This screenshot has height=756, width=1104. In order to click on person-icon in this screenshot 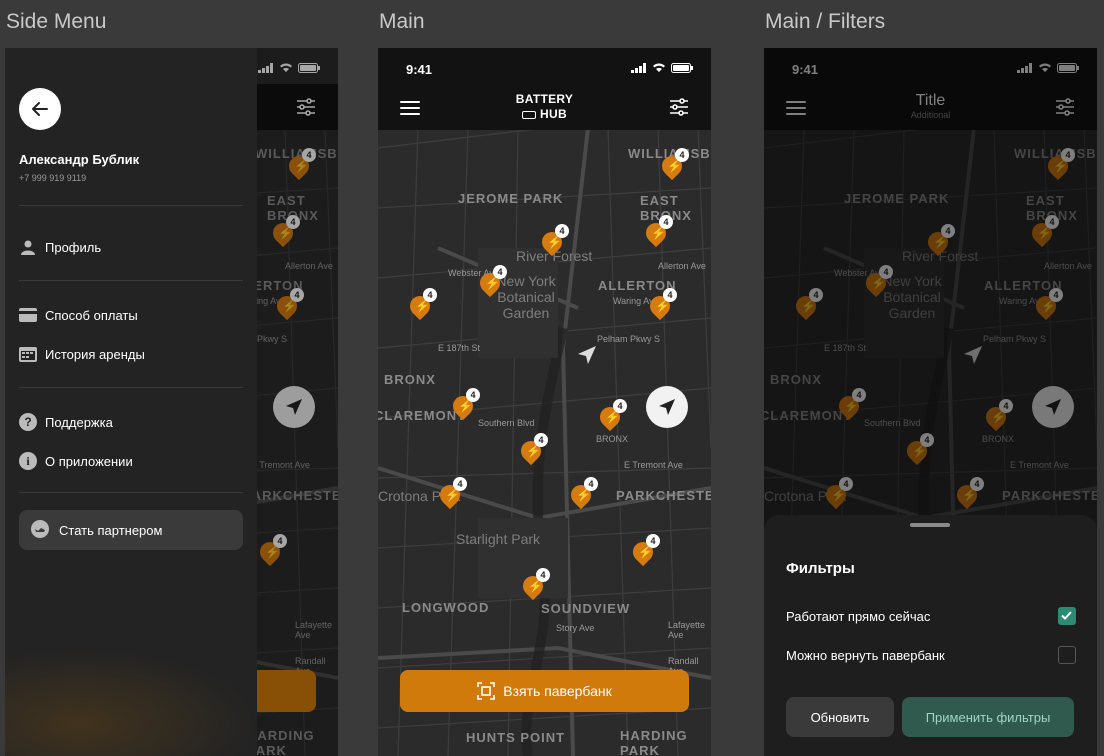, I will do `click(28, 247)`.